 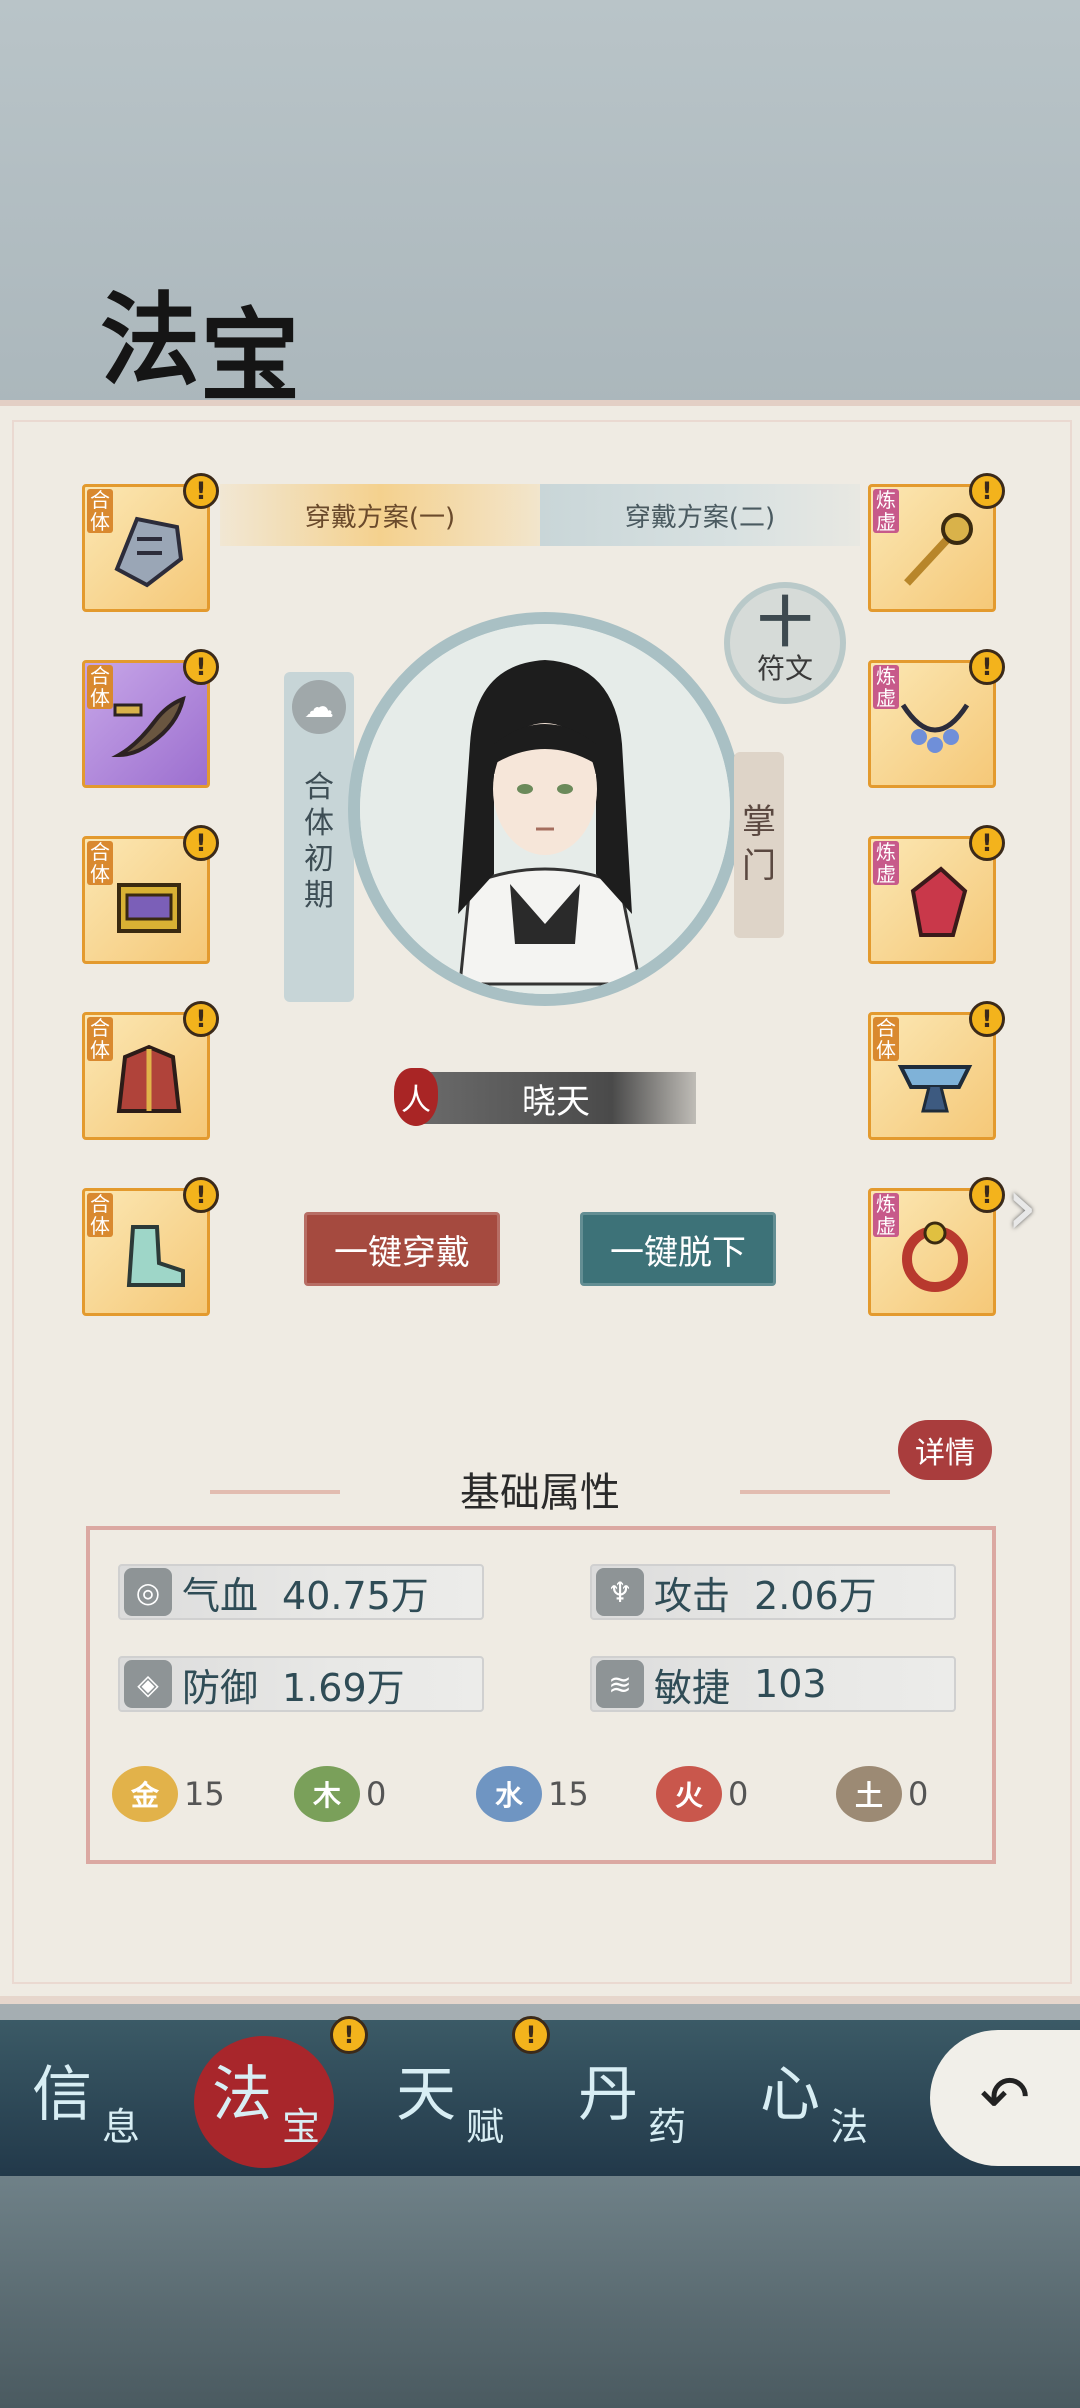 I want to click on equip-slot-left-1: 合体 !, so click(x=150, y=542).